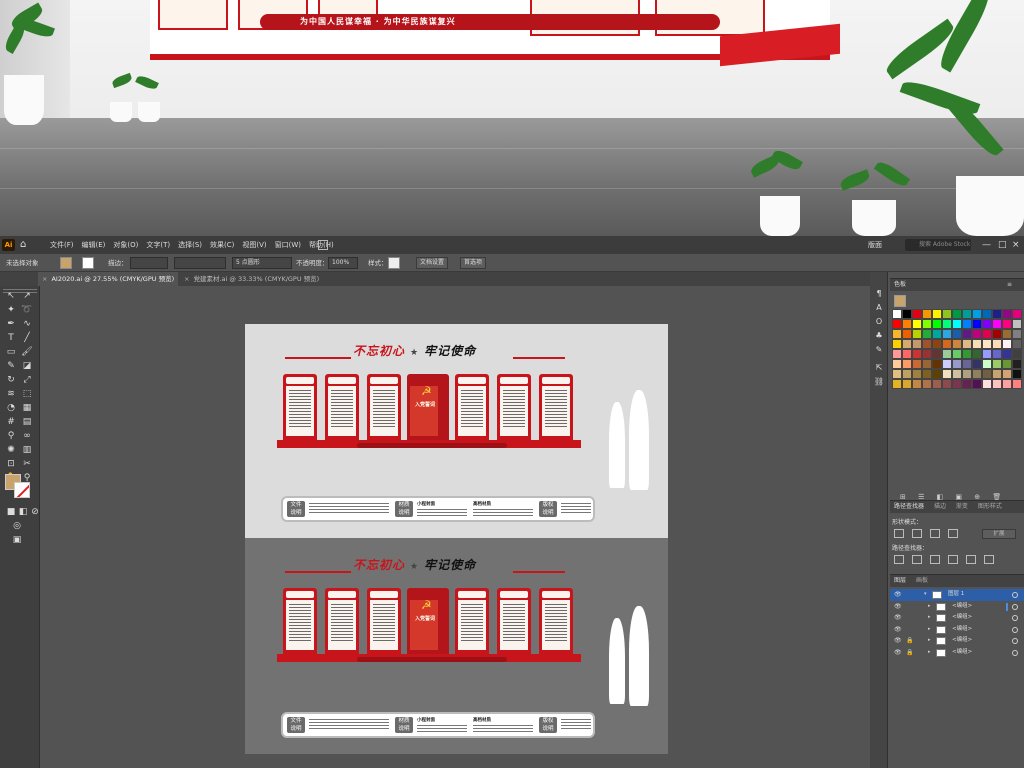 The height and width of the screenshot is (768, 1024). I want to click on column-graph-tool-icon: ▥, so click(27, 450).